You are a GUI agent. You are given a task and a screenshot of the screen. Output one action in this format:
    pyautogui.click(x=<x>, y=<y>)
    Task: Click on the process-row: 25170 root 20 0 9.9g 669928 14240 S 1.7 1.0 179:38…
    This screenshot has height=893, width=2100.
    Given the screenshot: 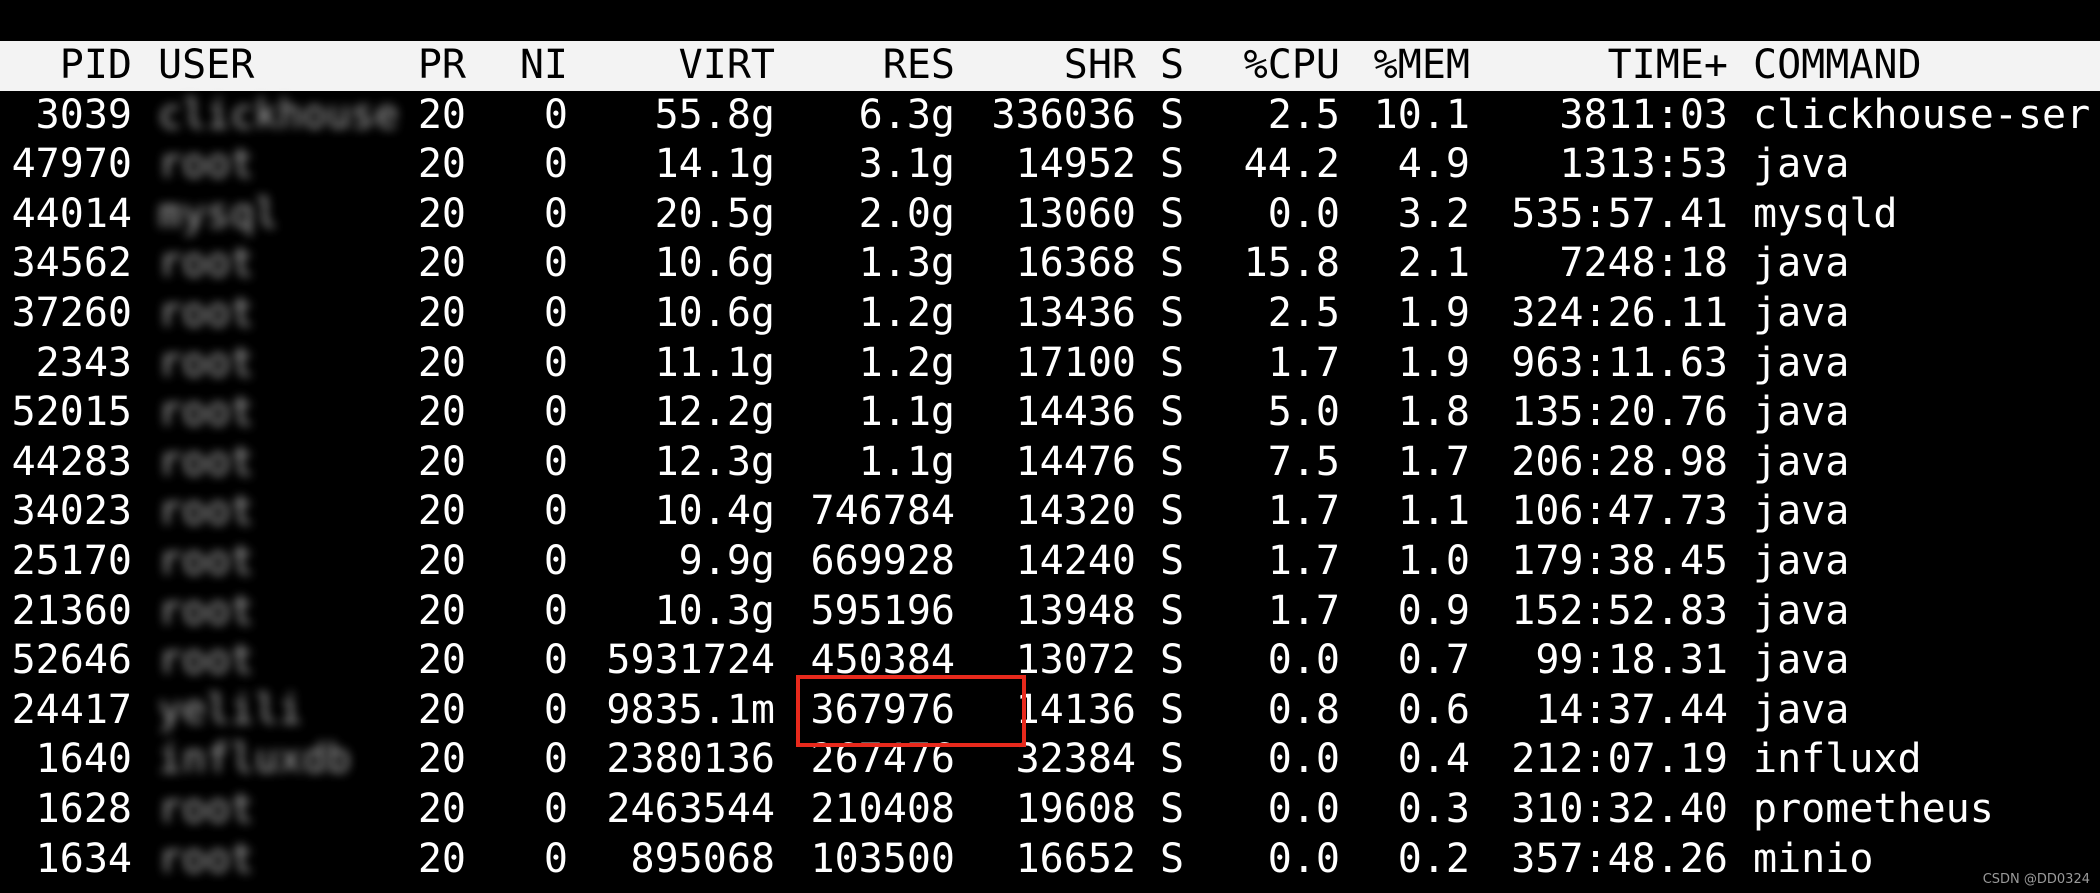 What is the action you would take?
    pyautogui.click(x=1050, y=562)
    